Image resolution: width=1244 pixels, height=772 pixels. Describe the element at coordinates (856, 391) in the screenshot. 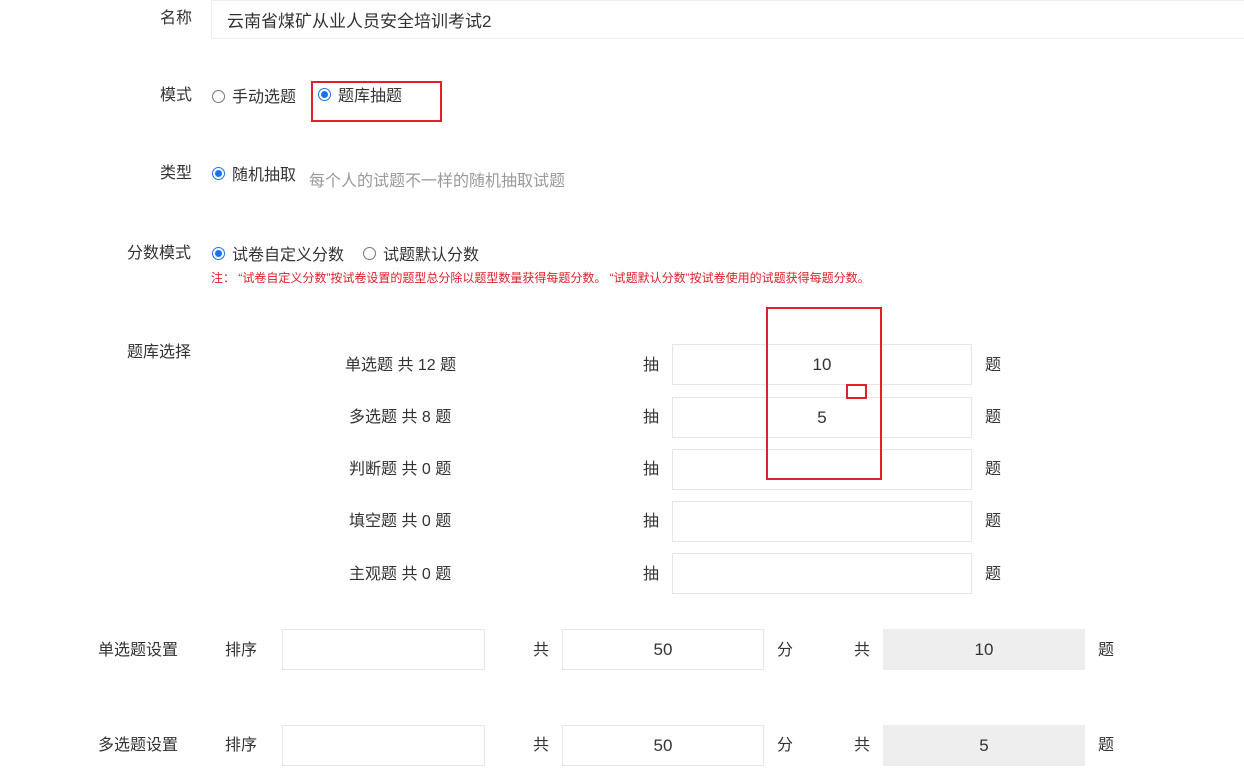

I see `highlight-box-cursor` at that location.